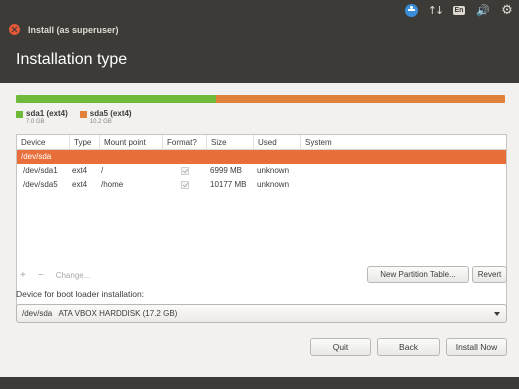  Describe the element at coordinates (229, 142) in the screenshot. I see `column-header-size: Size` at that location.